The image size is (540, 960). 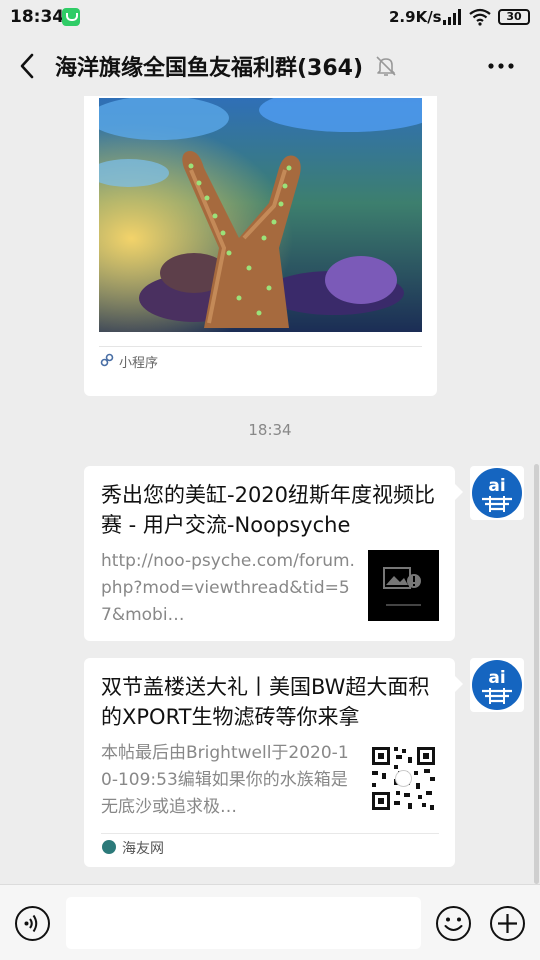 What do you see at coordinates (507, 923) in the screenshot?
I see `plus-icon` at bounding box center [507, 923].